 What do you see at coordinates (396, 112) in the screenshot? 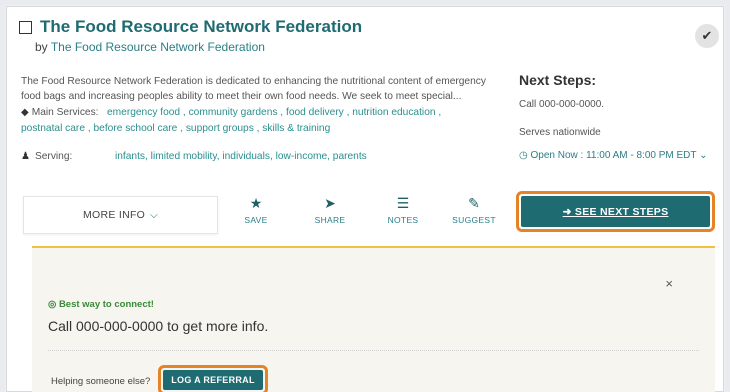
I see `service-tag: nutrition education ,` at bounding box center [396, 112].